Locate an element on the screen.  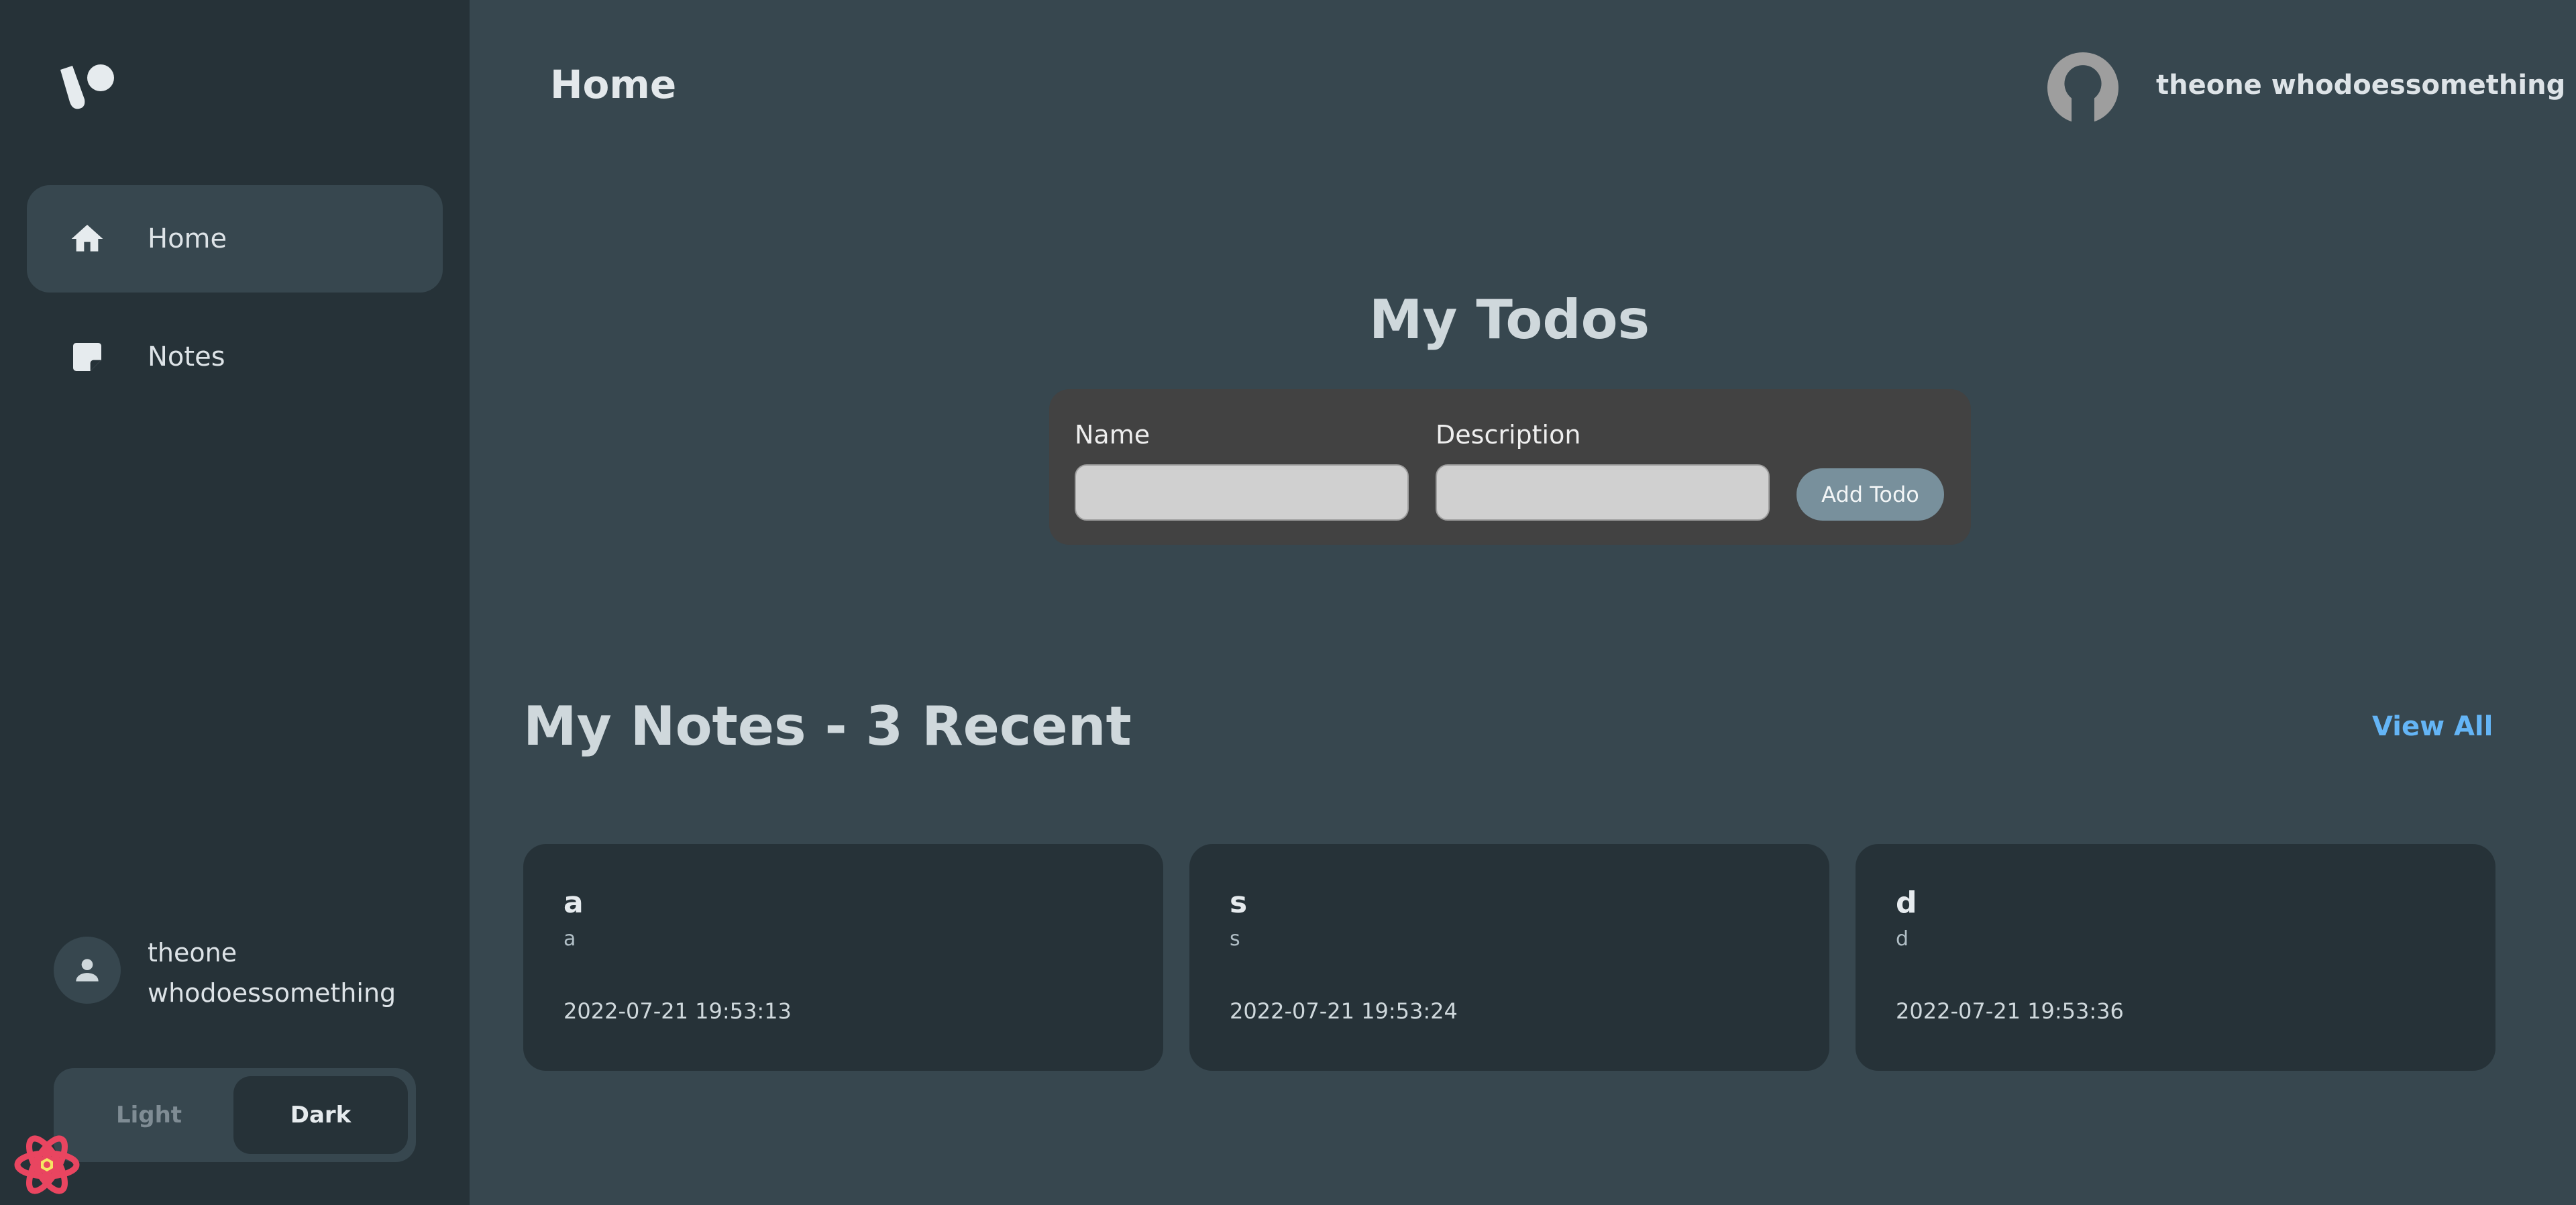
note-icon is located at coordinates (87, 357).